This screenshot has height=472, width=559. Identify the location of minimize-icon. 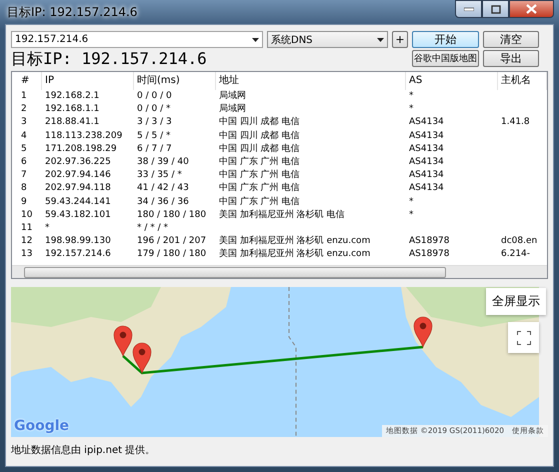
(469, 9).